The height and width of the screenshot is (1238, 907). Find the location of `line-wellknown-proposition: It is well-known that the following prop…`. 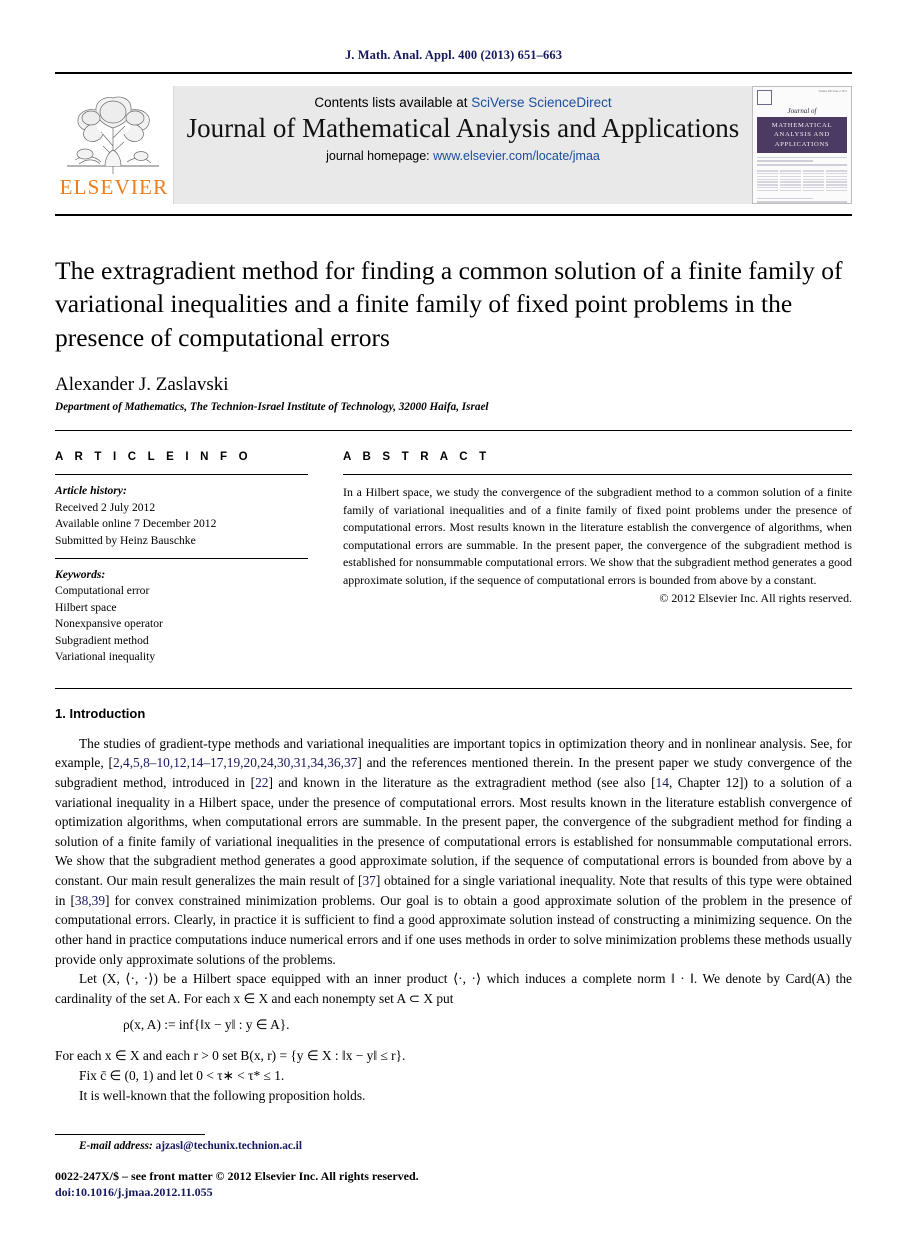

line-wellknown-proposition: It is well-known that the following prop… is located at coordinates (222, 1095).